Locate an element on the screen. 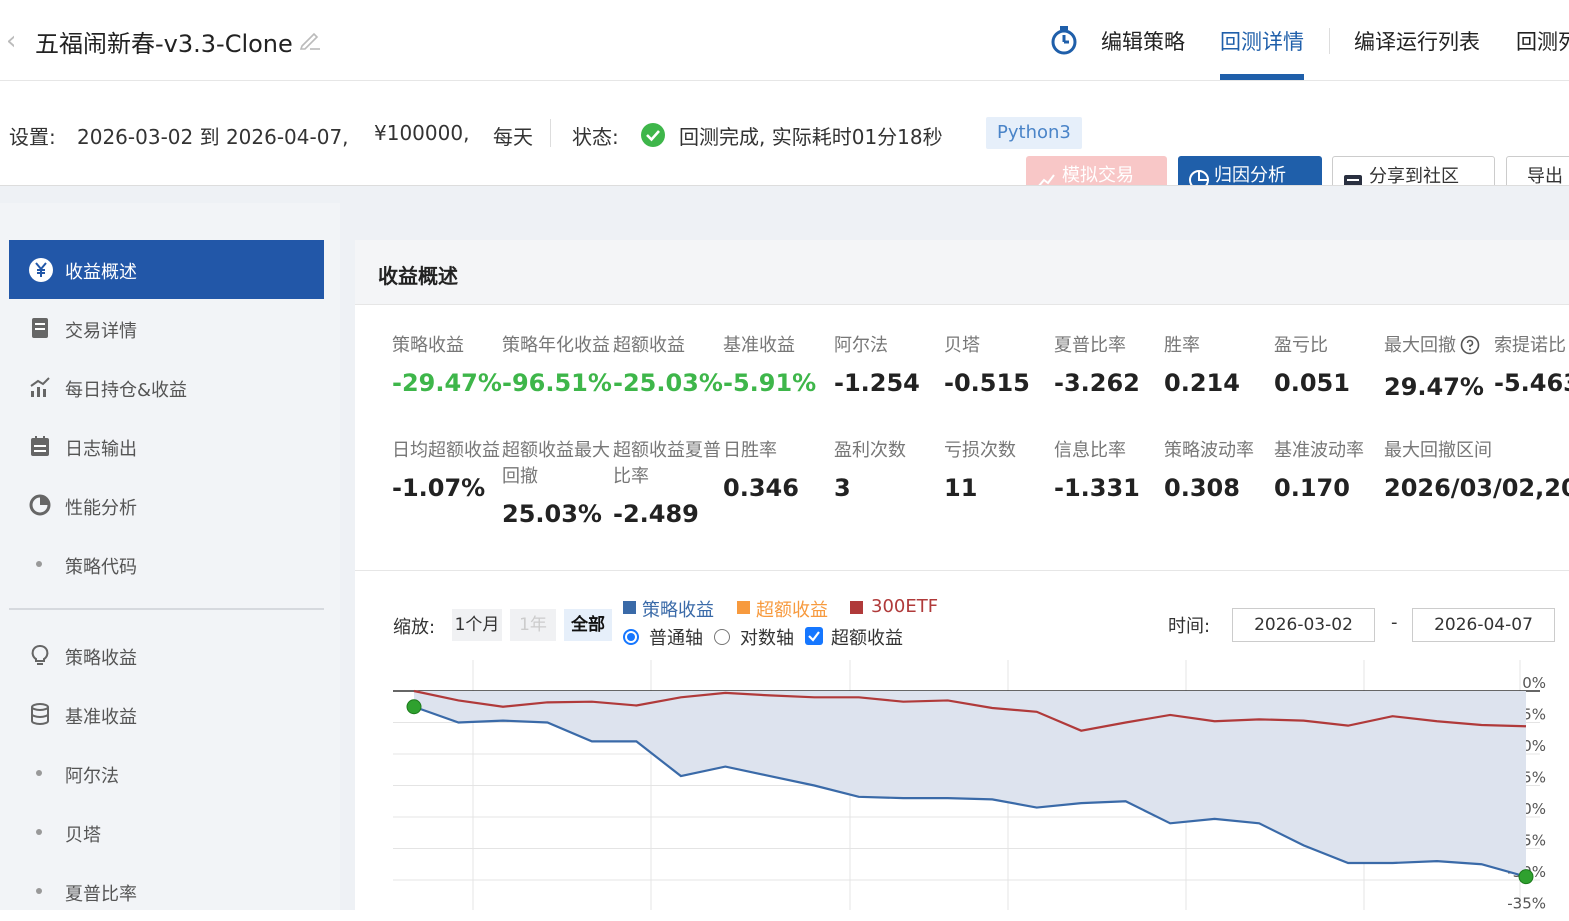 The height and width of the screenshot is (921, 1569). sidebar-item-log-output: 日志输出 is located at coordinates (166, 446).